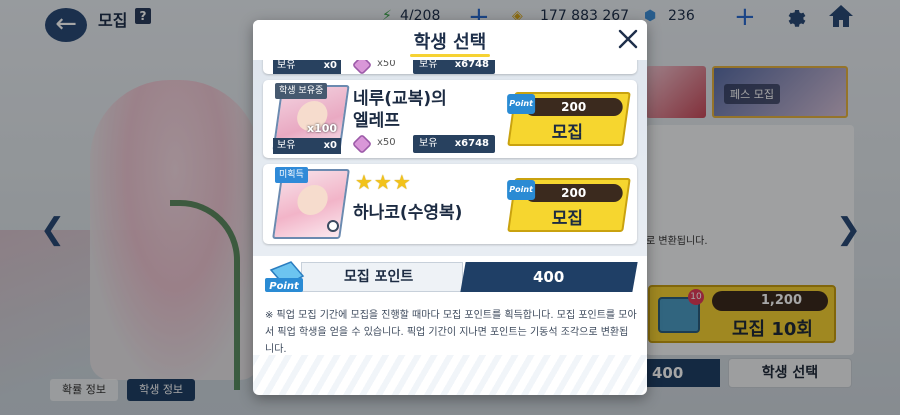  Describe the element at coordinates (383, 182) in the screenshot. I see `star-rating: ★★★` at that location.